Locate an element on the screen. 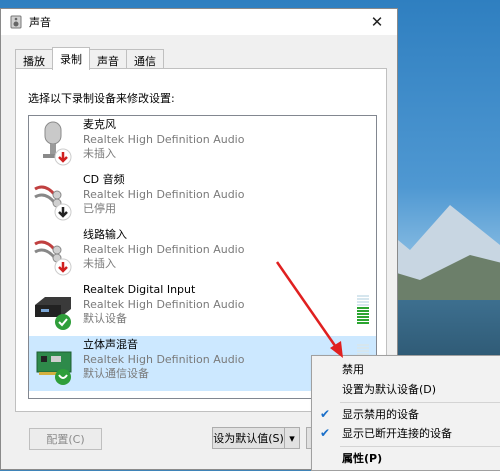 This screenshot has width=500, height=471. device-name: 立体声混音 is located at coordinates (110, 344).